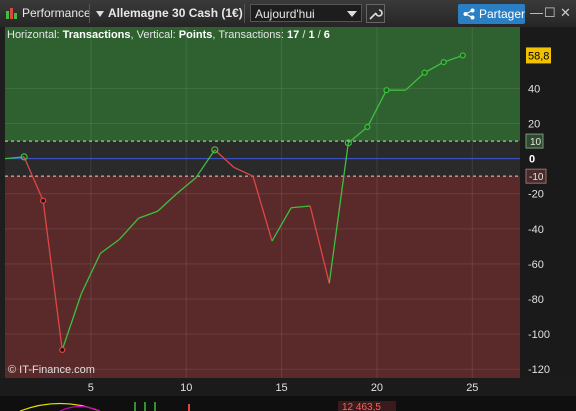 Image resolution: width=576 pixels, height=411 pixels. I want to click on y-tick-label: 40, so click(534, 89).